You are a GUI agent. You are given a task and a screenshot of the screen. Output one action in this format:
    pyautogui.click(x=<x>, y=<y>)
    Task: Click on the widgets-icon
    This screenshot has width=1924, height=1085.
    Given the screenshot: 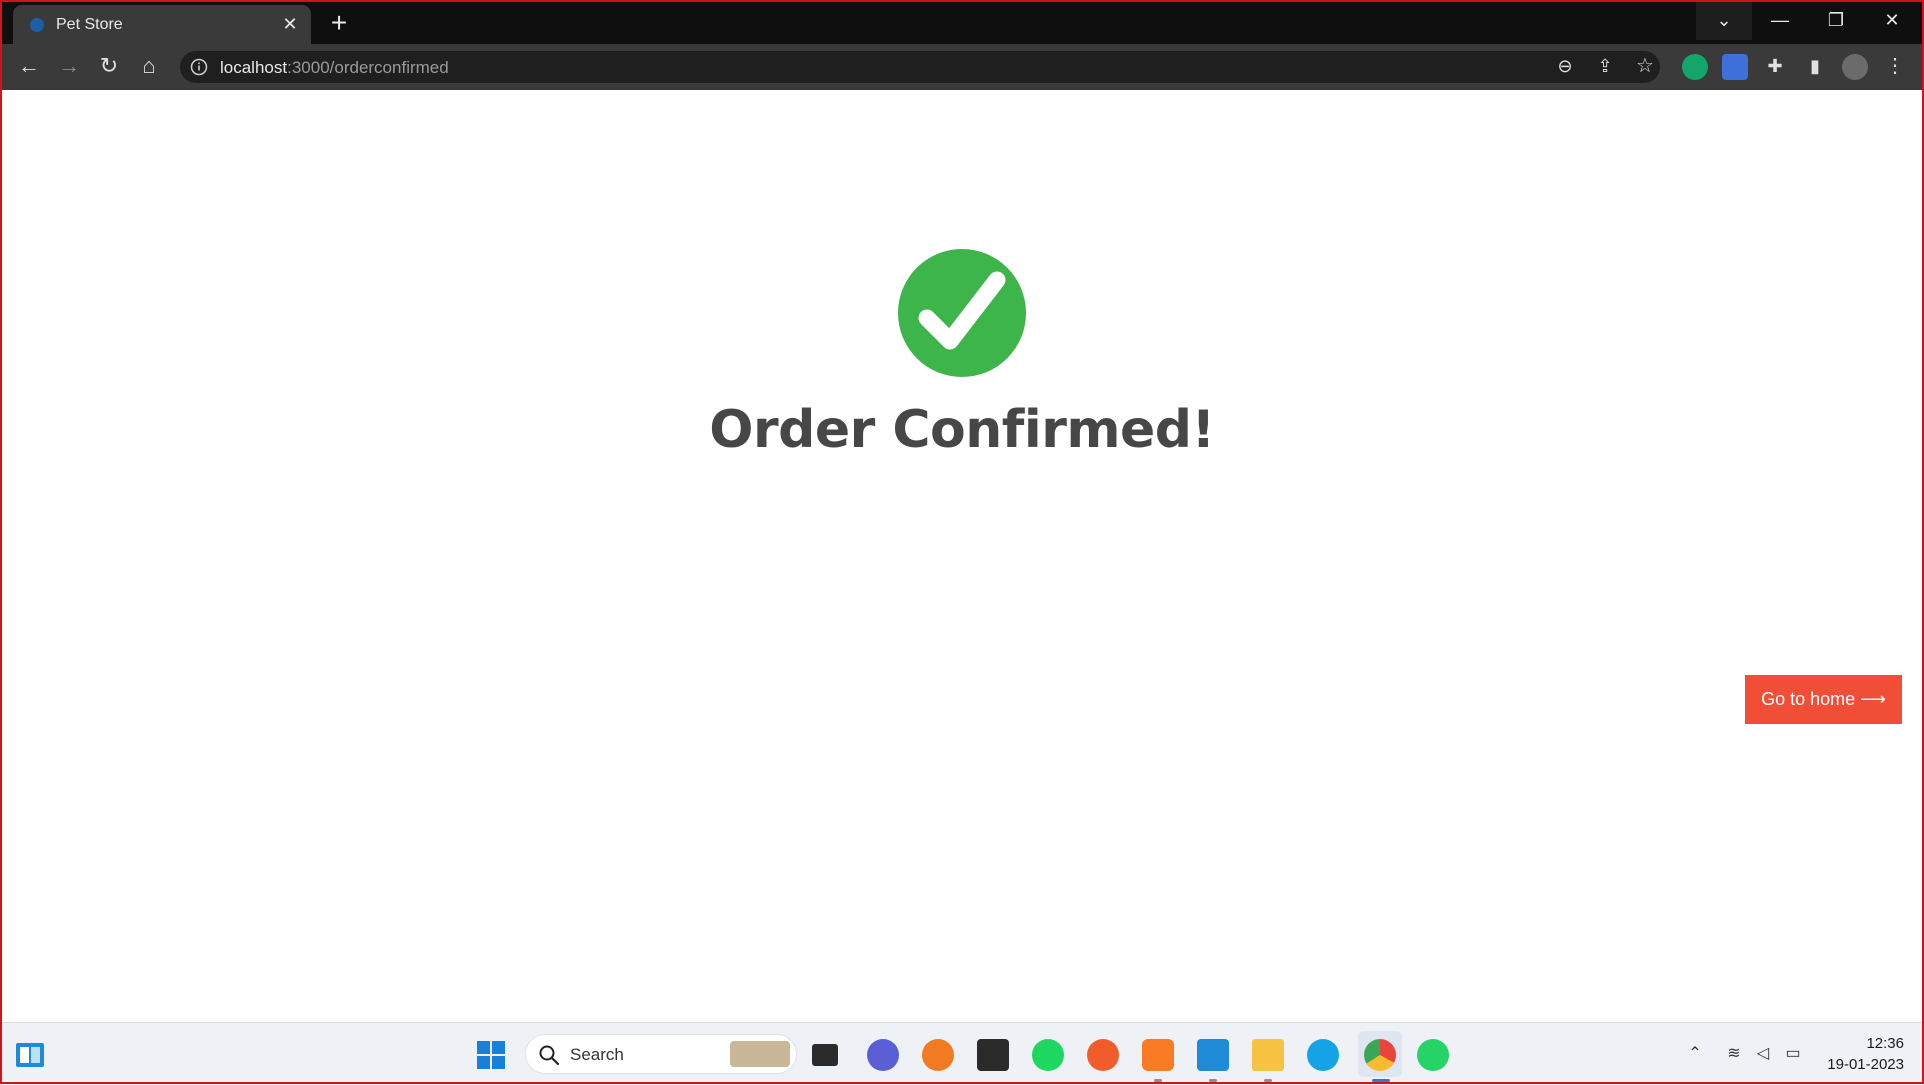 What is the action you would take?
    pyautogui.click(x=30, y=1055)
    